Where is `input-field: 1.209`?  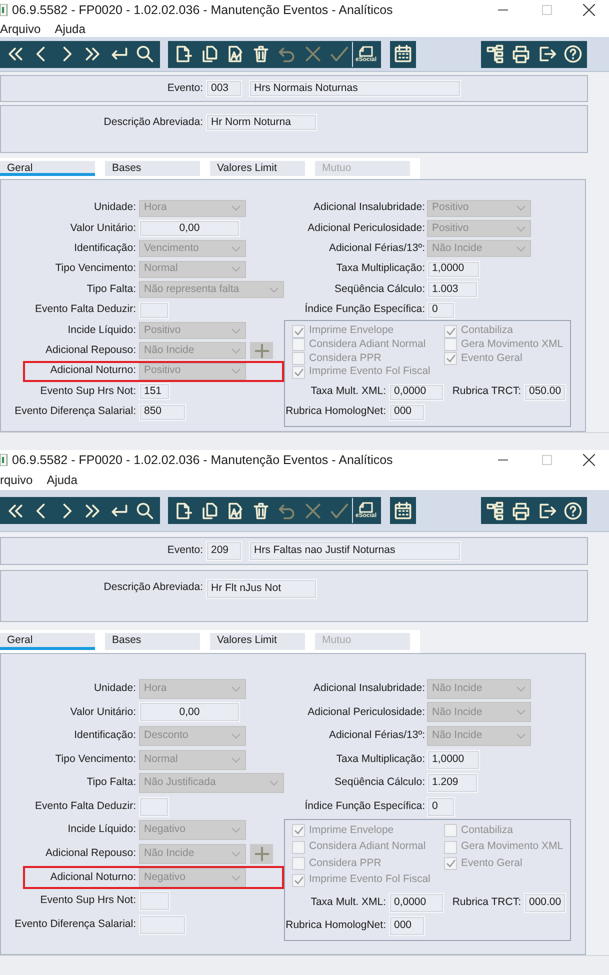
input-field: 1.209 is located at coordinates (452, 783).